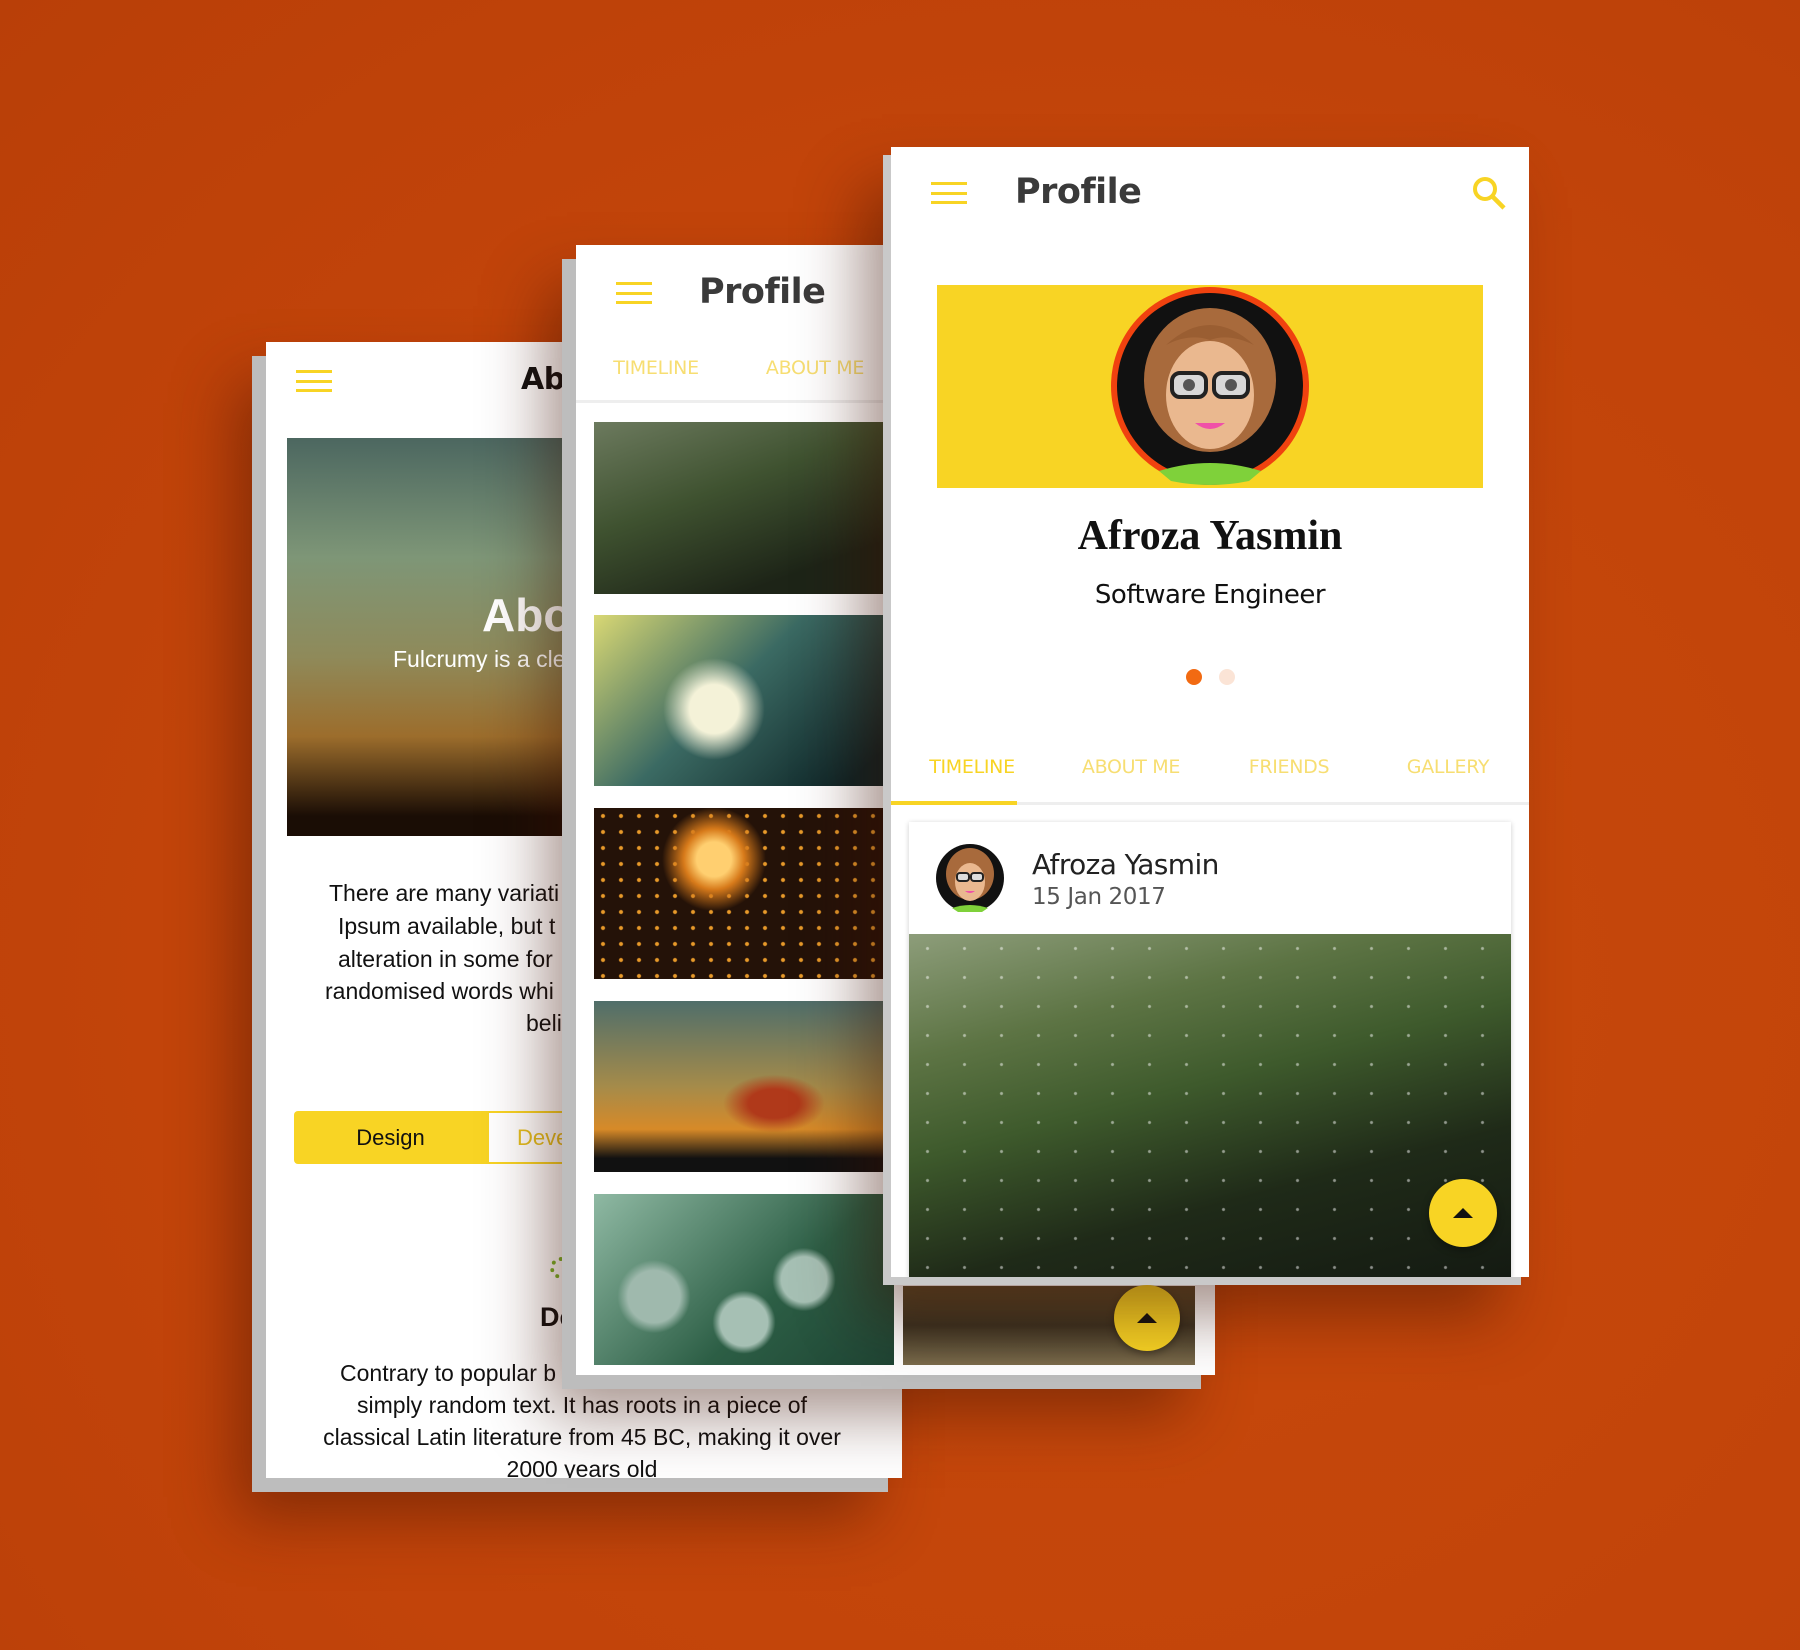 The image size is (1800, 1650). What do you see at coordinates (1210, 595) in the screenshot?
I see `profile-role: Software Engineer` at bounding box center [1210, 595].